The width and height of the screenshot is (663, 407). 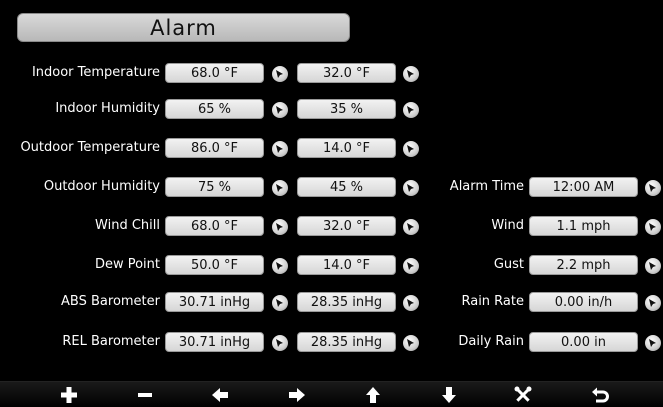 I want to click on alarm-value-field: 2.2 mph, so click(x=583, y=265).